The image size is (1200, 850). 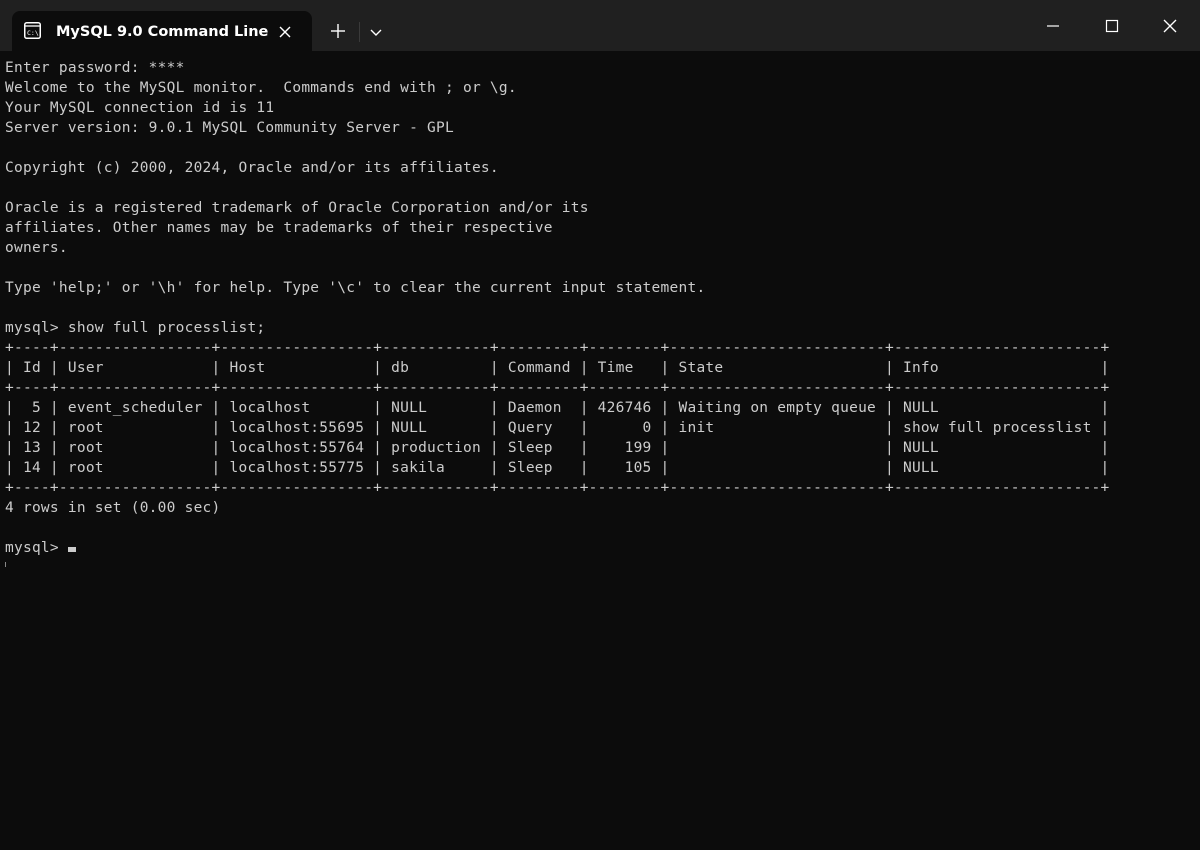 I want to click on minimize-icon, so click(x=1053, y=26).